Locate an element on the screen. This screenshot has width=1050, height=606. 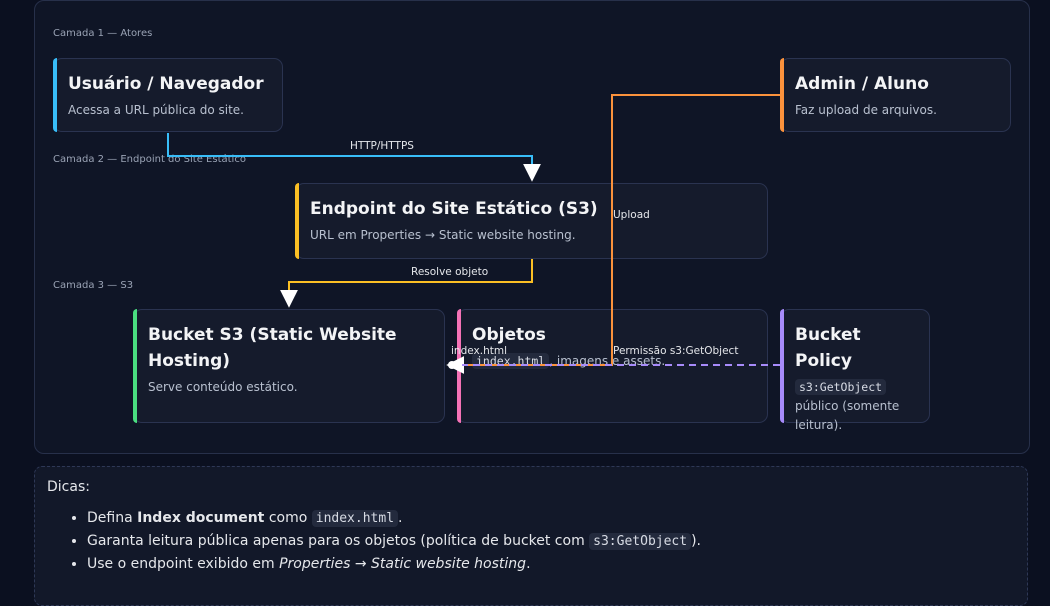
node-description: s3:GetObject público (somente leitura). is located at coordinates (855, 406).